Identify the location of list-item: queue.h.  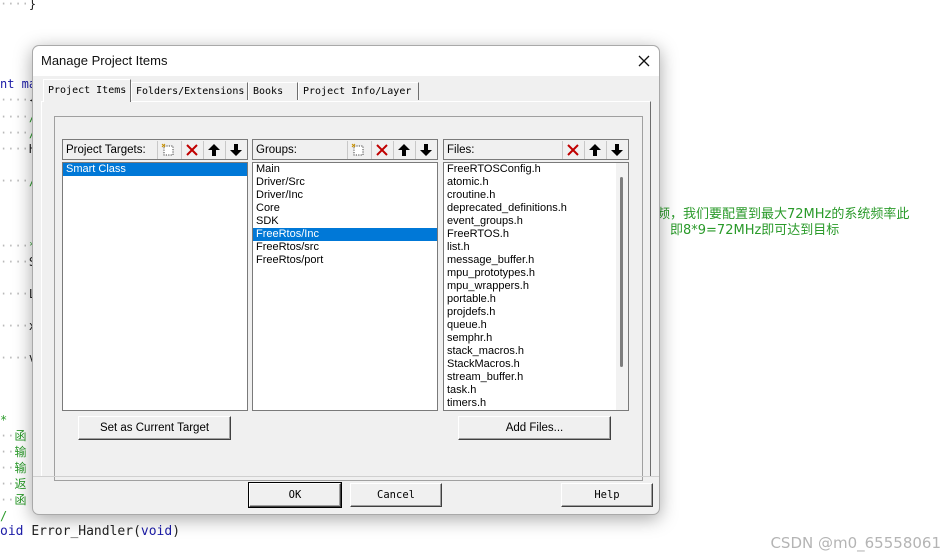
(536, 325).